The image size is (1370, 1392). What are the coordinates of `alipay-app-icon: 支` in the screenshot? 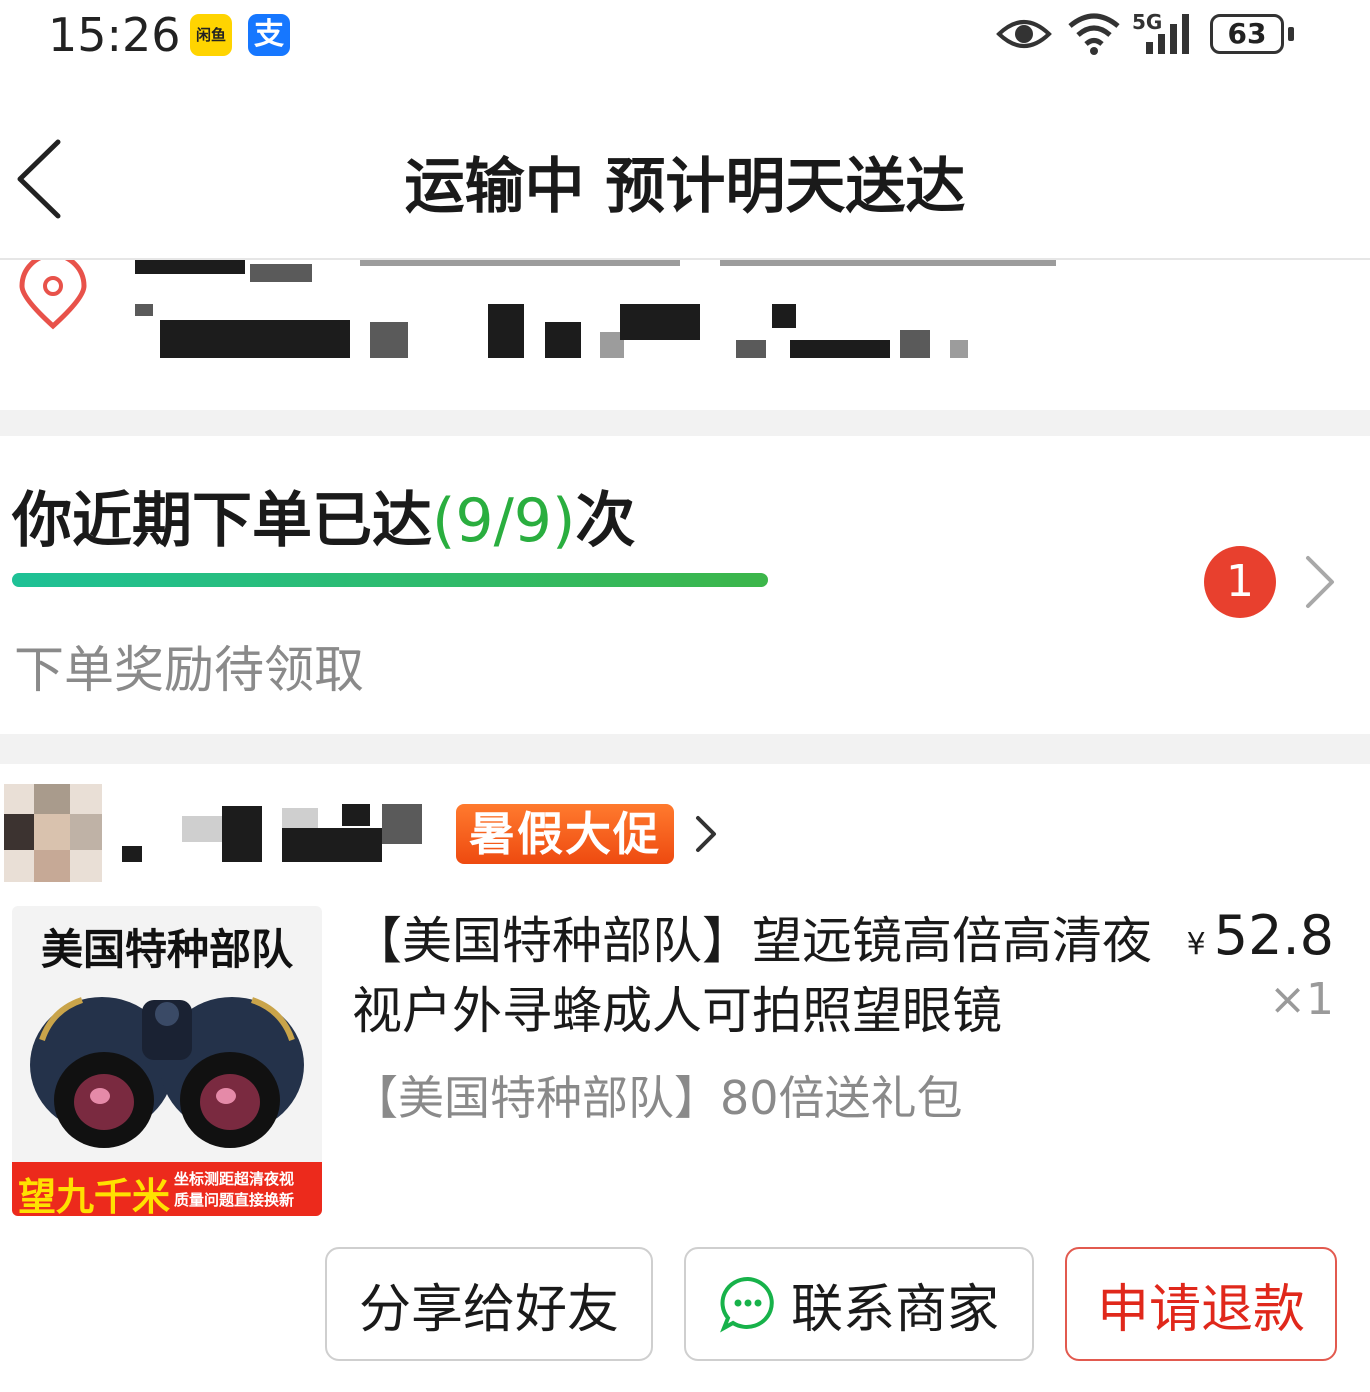 It's located at (269, 35).